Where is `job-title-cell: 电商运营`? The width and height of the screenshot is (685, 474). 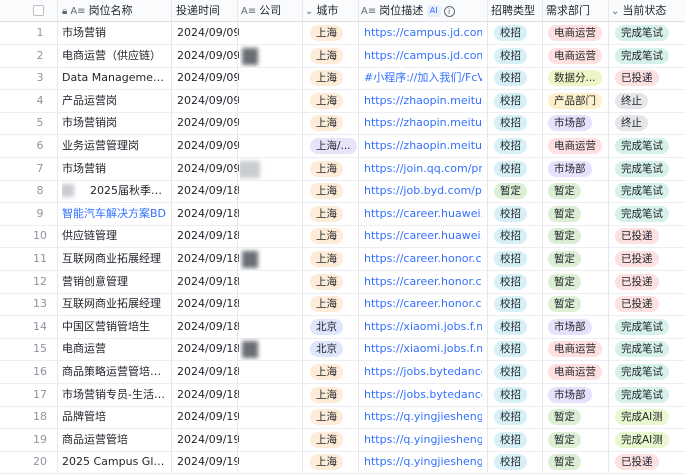 job-title-cell: 电商运营 is located at coordinates (115, 349).